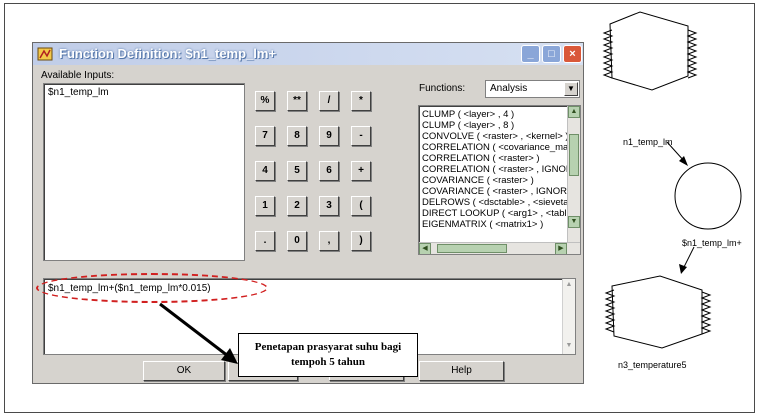 The height and width of the screenshot is (418, 761). I want to click on output-raster-label: n3_temperature5, so click(652, 365).